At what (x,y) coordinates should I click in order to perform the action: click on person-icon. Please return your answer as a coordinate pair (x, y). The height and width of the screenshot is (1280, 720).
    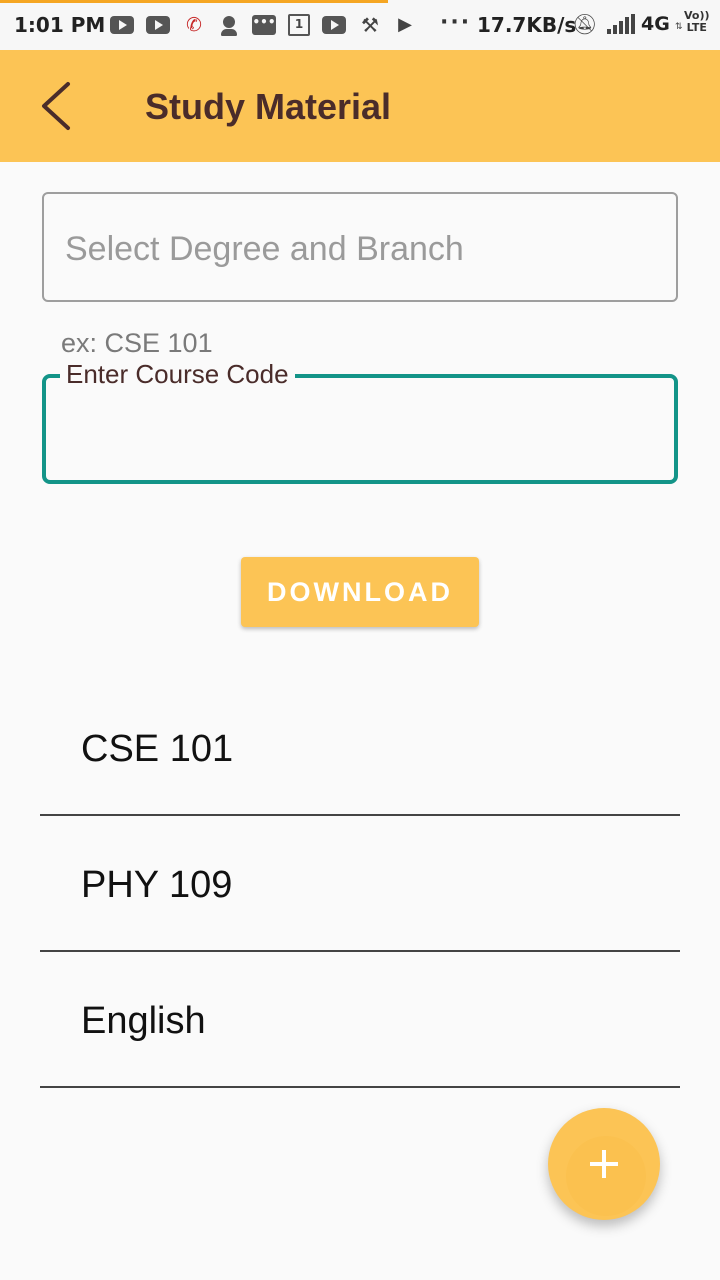
    Looking at the image, I should click on (229, 25).